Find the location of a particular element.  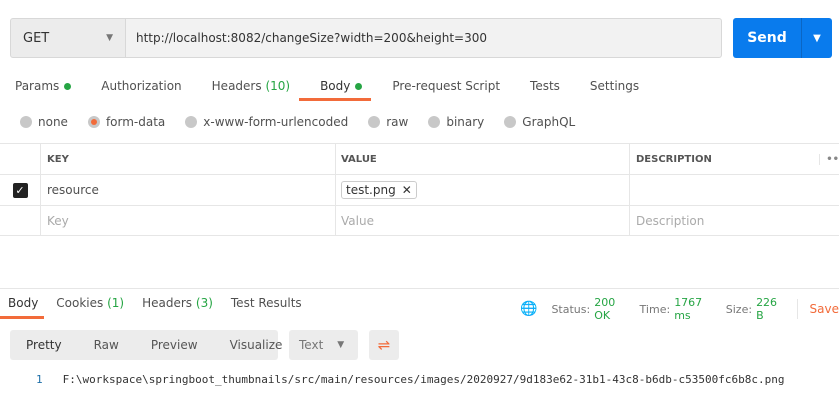

send-button: Send ▼ is located at coordinates (782, 38).